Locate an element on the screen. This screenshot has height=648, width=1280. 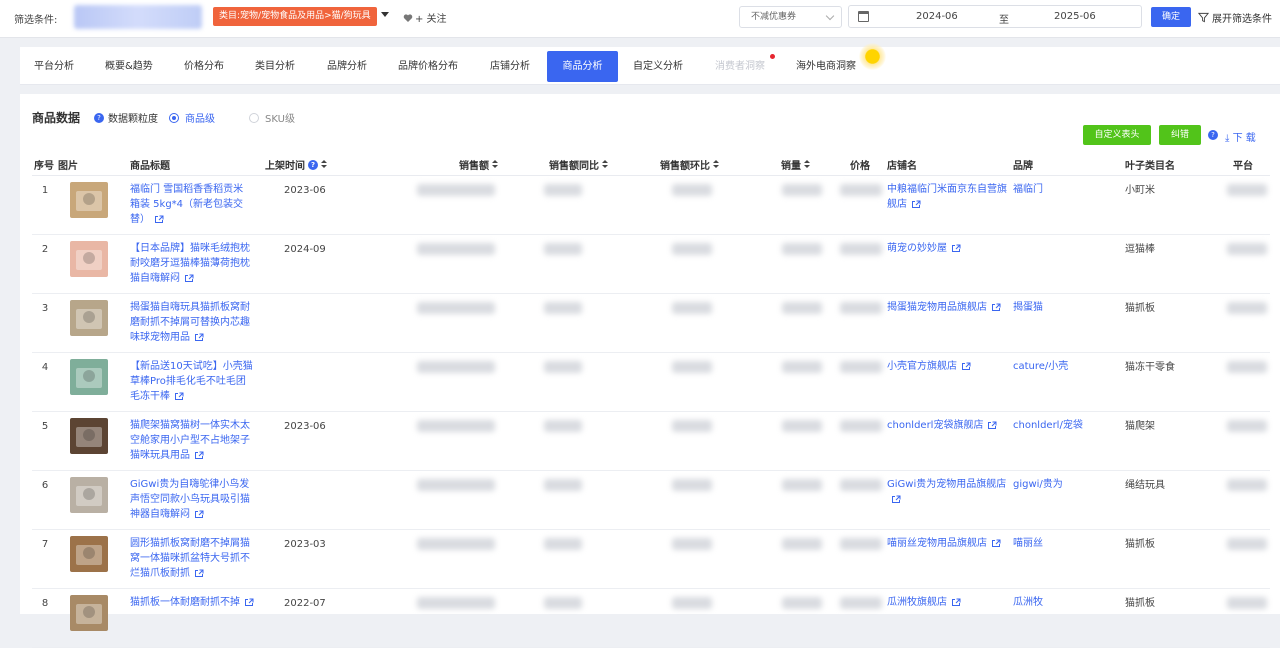
tab-category-analysis: 类目分析 is located at coordinates (275, 66).